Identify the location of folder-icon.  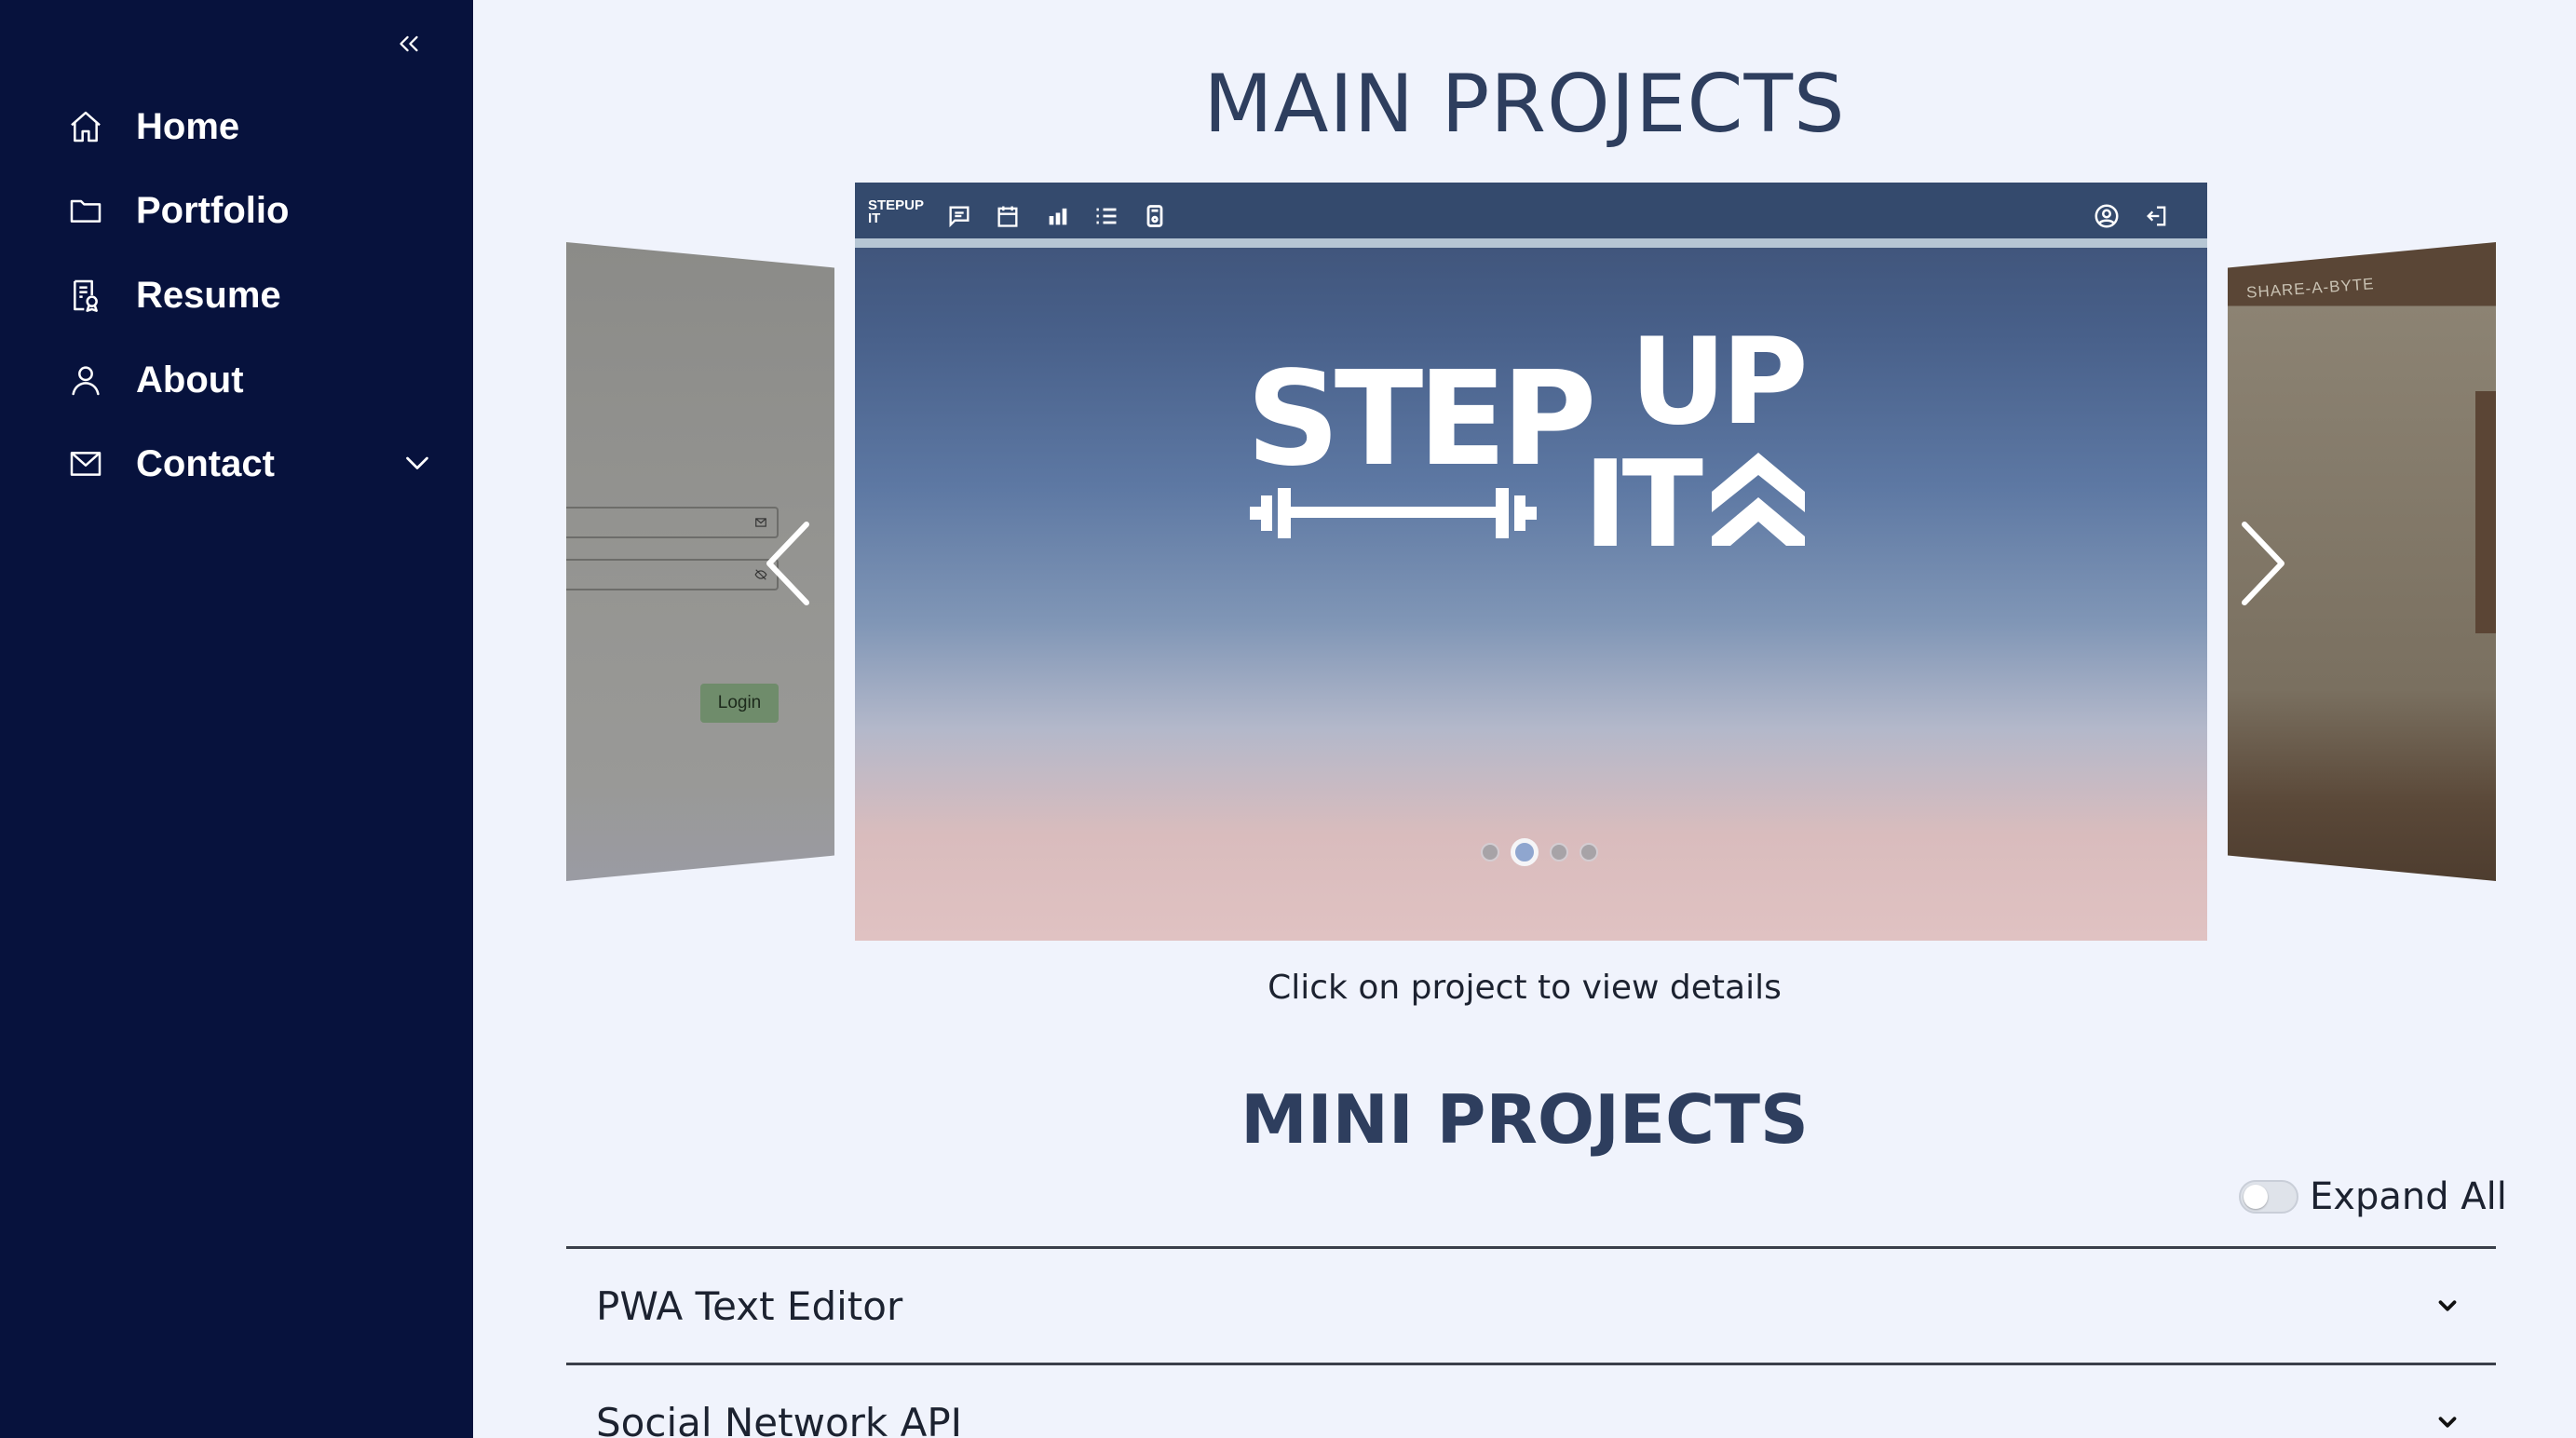
(85, 210).